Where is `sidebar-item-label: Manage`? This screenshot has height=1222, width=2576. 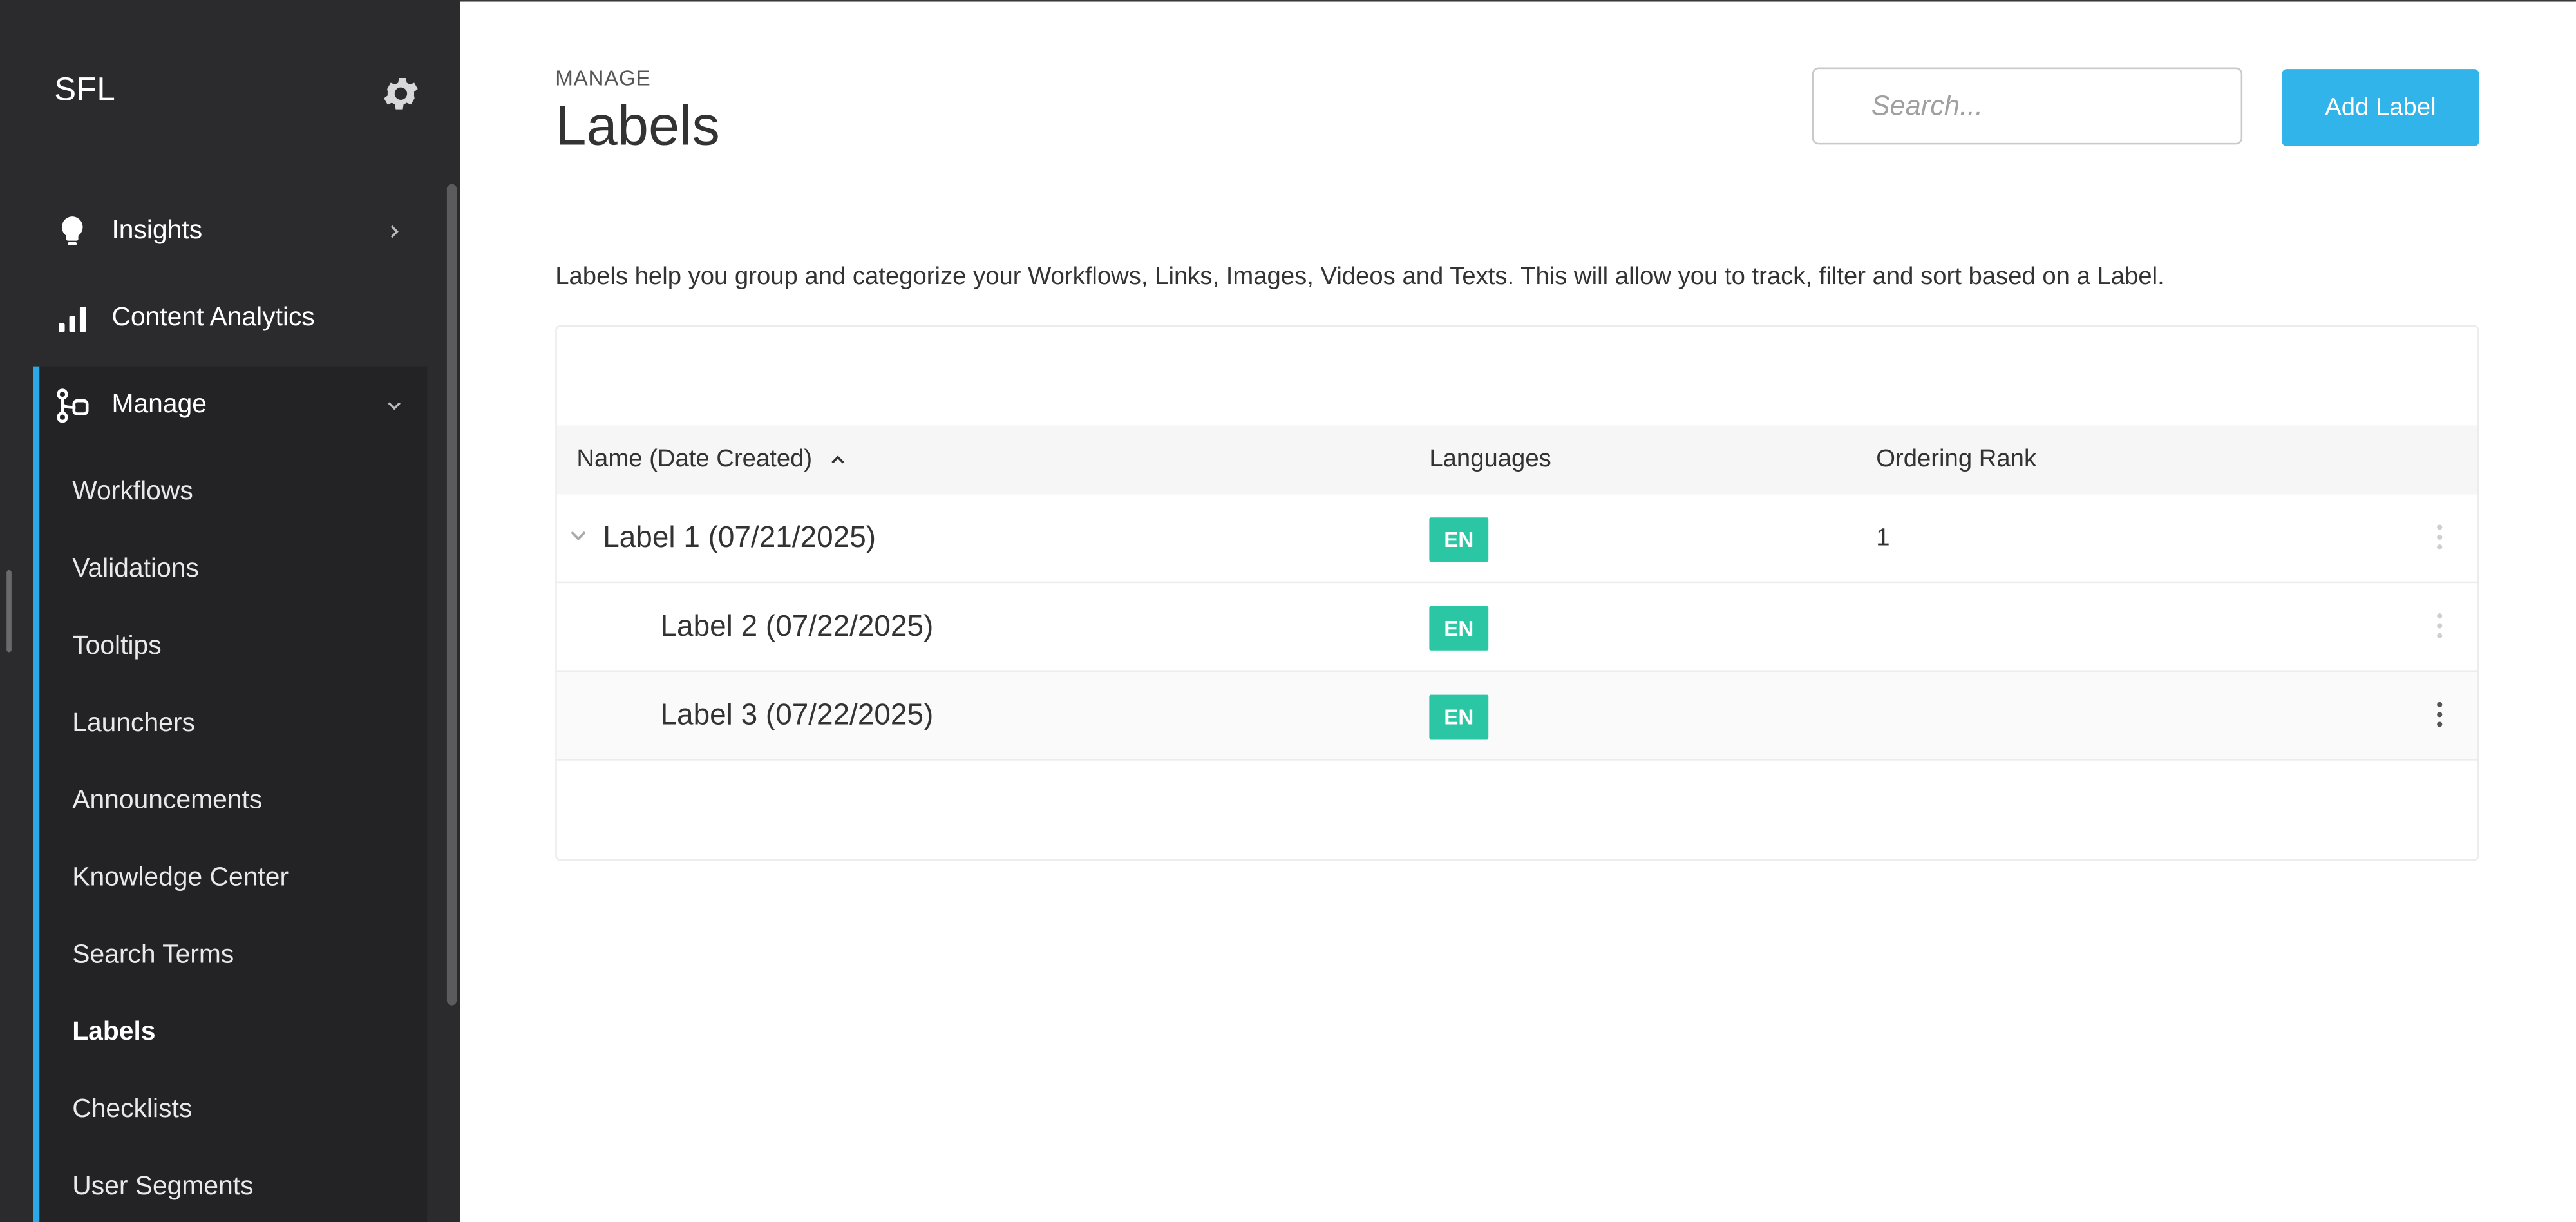
sidebar-item-label: Manage is located at coordinates (159, 404).